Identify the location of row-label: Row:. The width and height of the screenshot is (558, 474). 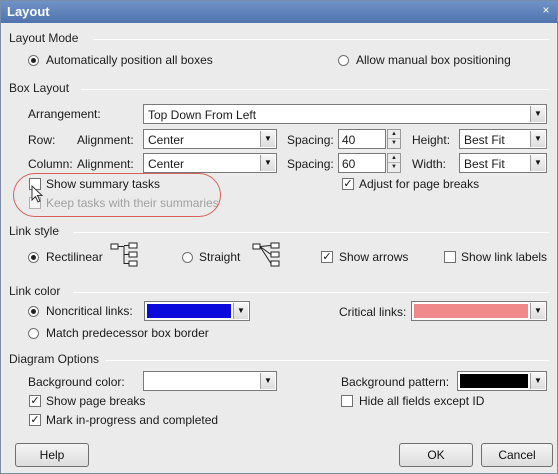
(42, 140).